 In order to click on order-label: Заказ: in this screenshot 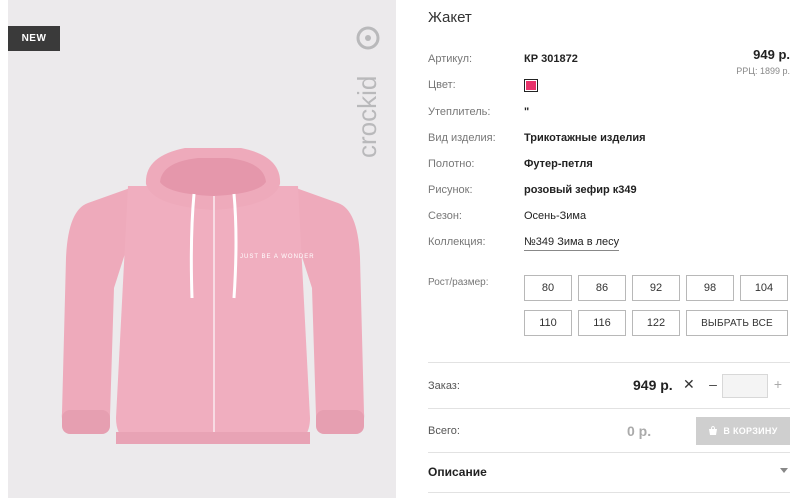, I will do `click(444, 386)`.